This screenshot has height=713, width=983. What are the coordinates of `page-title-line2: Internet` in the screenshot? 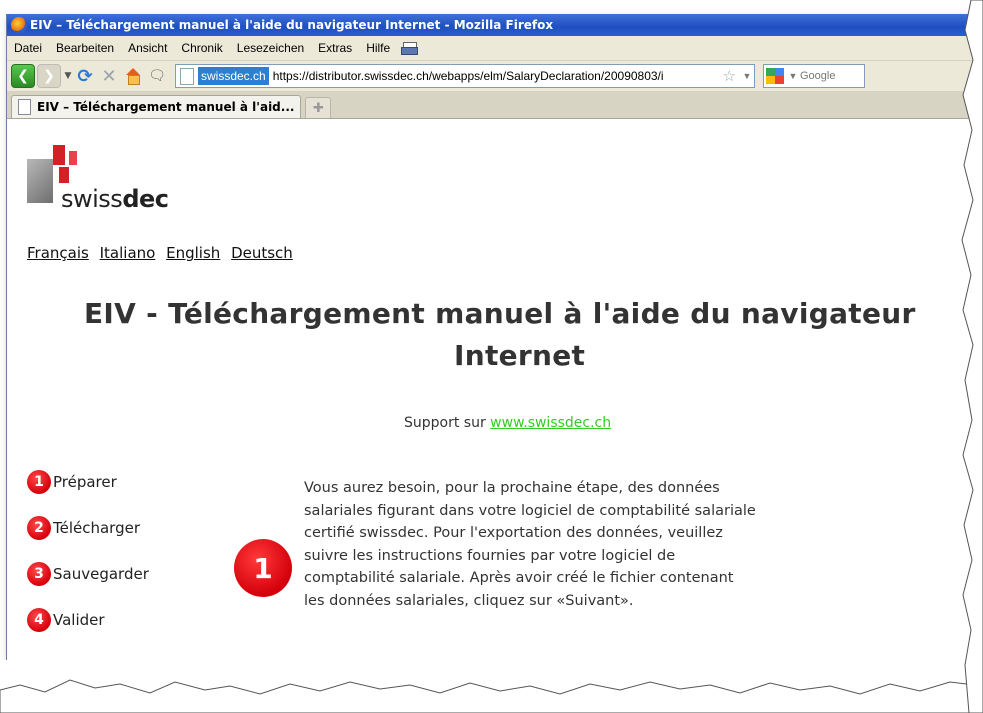 It's located at (520, 355).